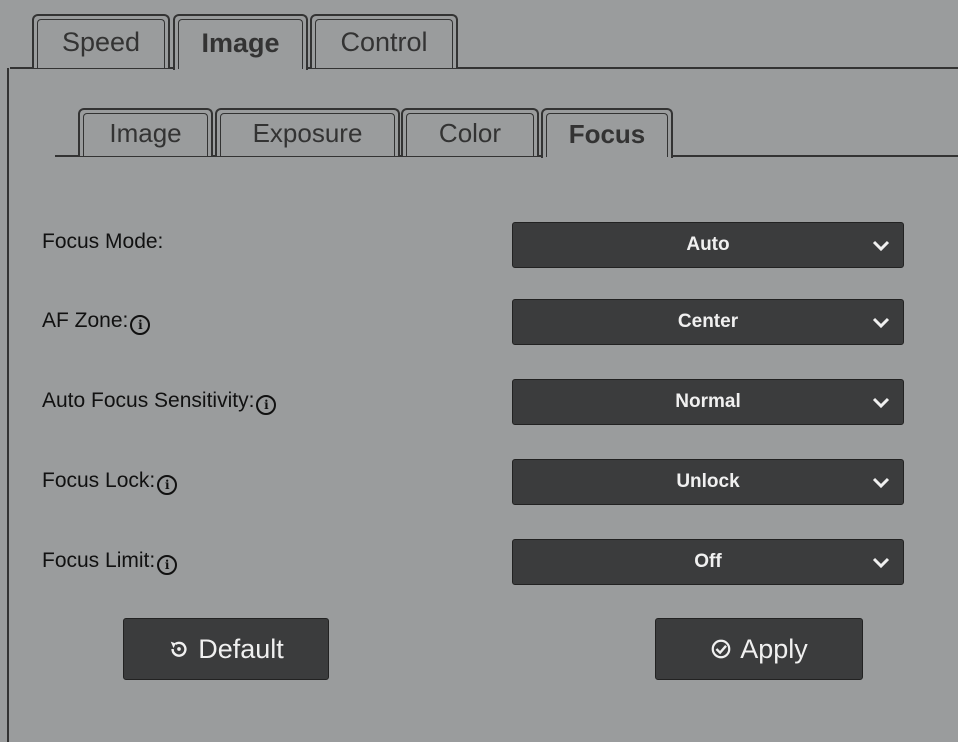 This screenshot has height=742, width=958. Describe the element at coordinates (159, 401) in the screenshot. I see `af-sensitivity-label: Auto Focus Sensitivity: i` at that location.